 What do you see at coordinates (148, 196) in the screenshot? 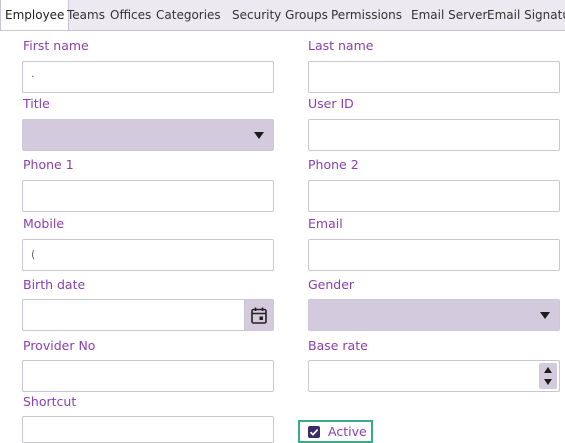
I see `phone1-field` at bounding box center [148, 196].